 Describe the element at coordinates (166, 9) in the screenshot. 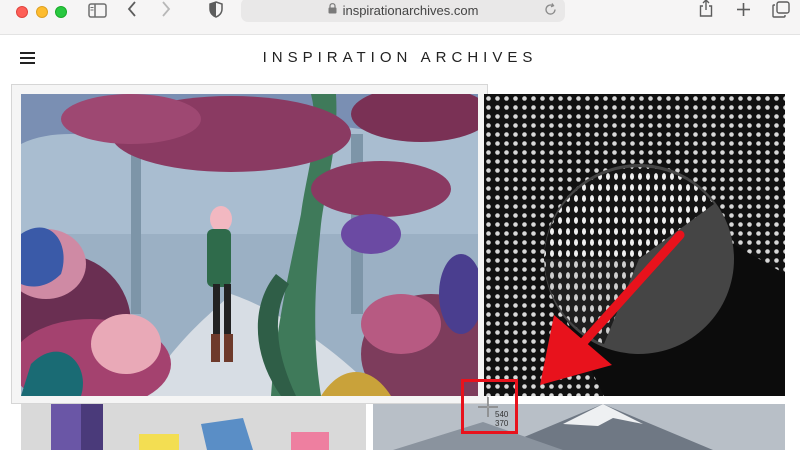

I see `forward-icon` at that location.